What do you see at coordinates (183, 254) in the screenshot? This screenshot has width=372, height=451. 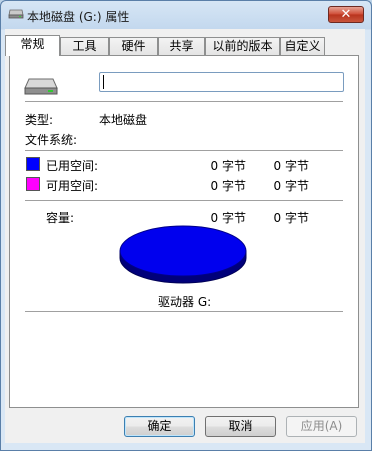 I see `disk-usage-pie` at bounding box center [183, 254].